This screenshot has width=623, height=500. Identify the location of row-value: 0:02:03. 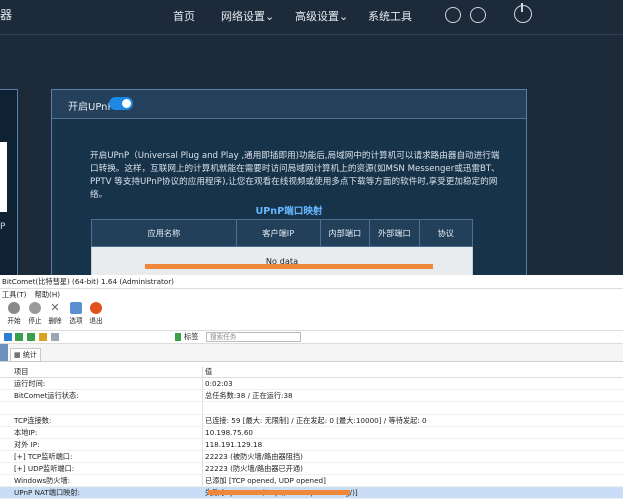
(219, 383).